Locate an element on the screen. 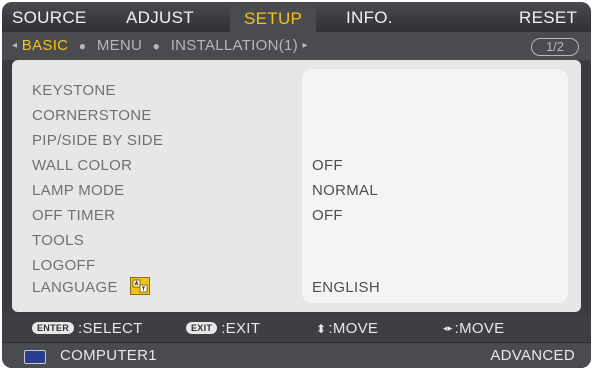 Image resolution: width=593 pixels, height=370 pixels. tab-setup: SETUP is located at coordinates (273, 18).